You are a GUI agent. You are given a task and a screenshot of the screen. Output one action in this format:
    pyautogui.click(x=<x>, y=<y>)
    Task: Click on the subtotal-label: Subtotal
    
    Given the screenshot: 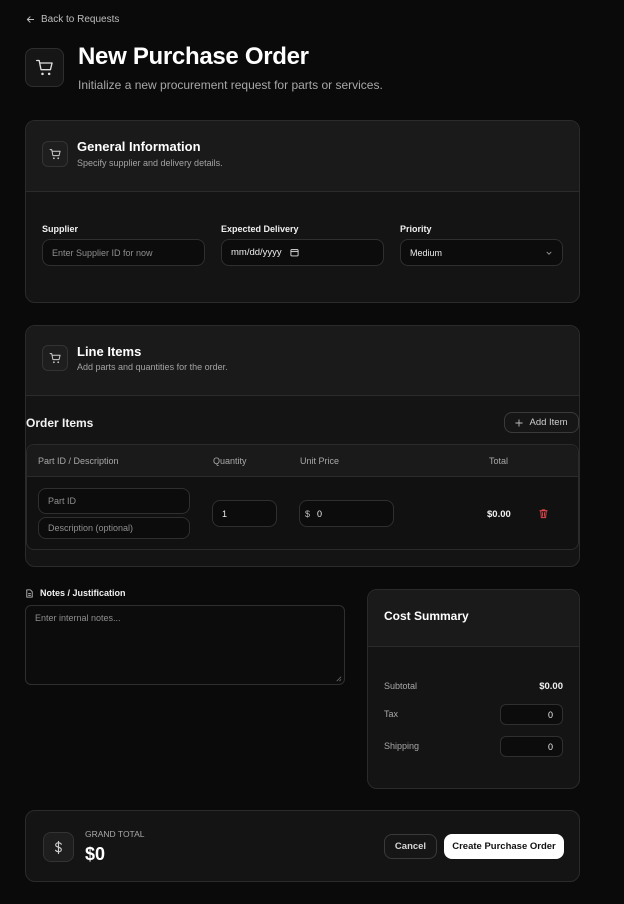 What is the action you would take?
    pyautogui.click(x=401, y=686)
    